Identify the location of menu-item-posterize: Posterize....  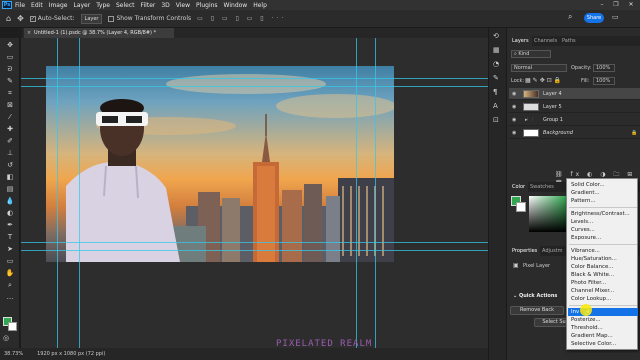
(586, 320).